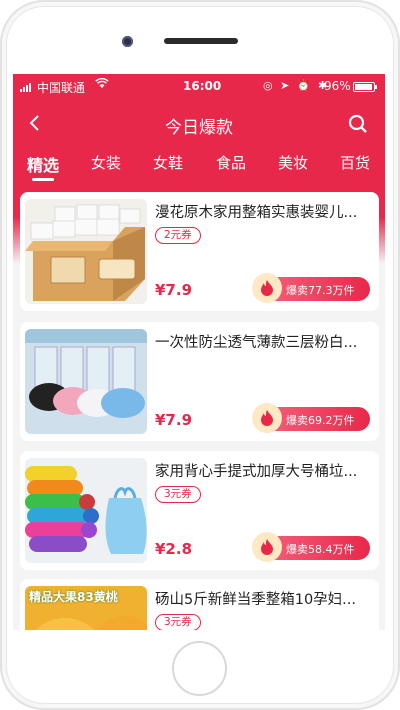  Describe the element at coordinates (199, 128) in the screenshot. I see `page-title: 今日爆款` at that location.